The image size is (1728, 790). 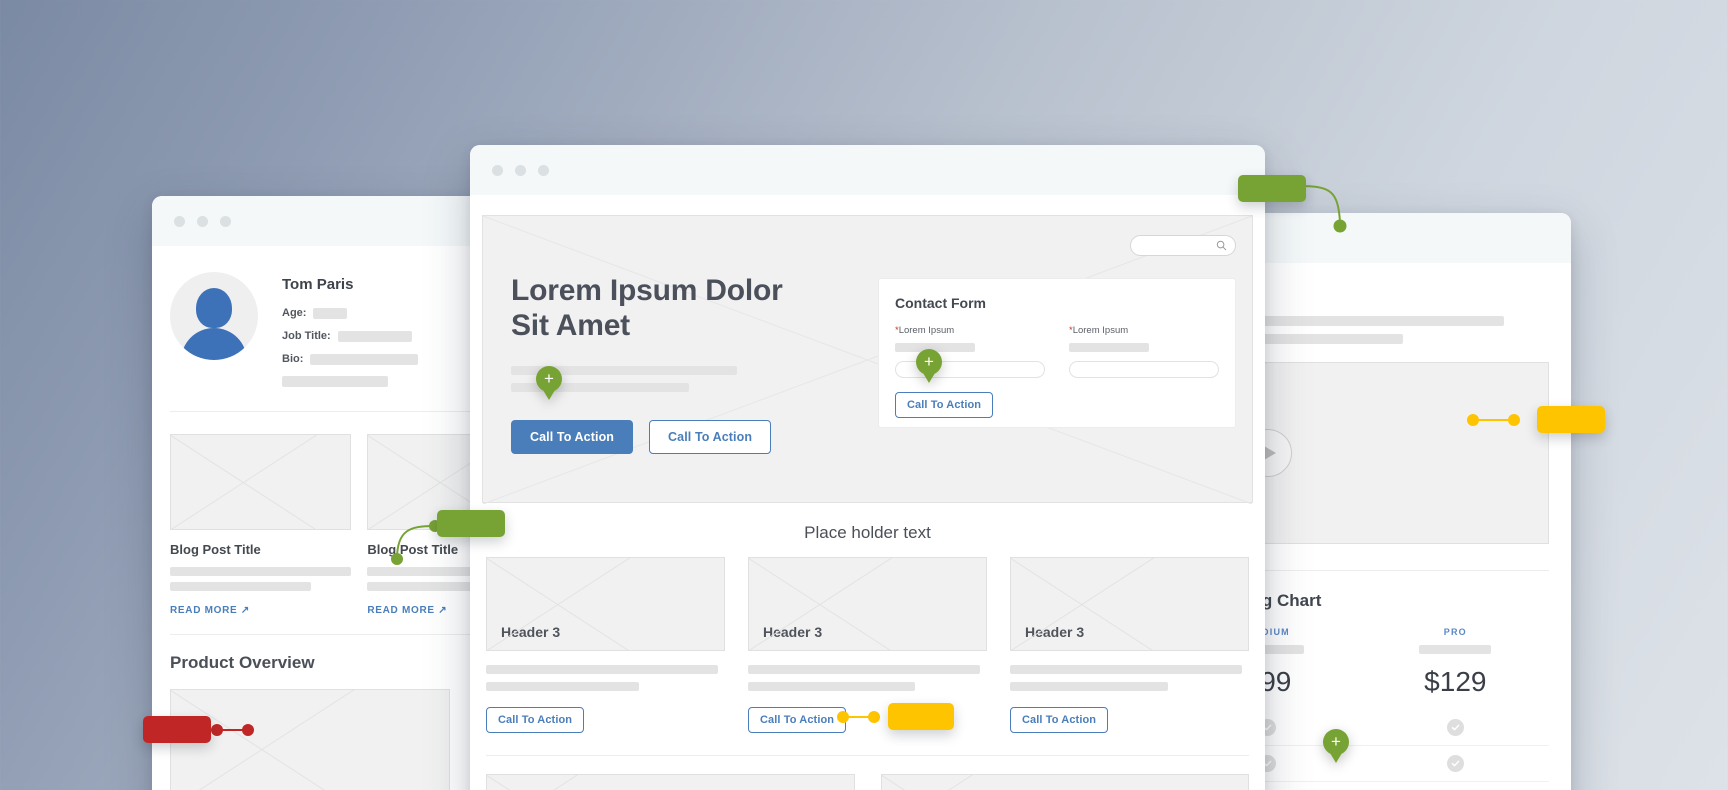 I want to click on contact-submit-button: Call To Action, so click(x=944, y=405).